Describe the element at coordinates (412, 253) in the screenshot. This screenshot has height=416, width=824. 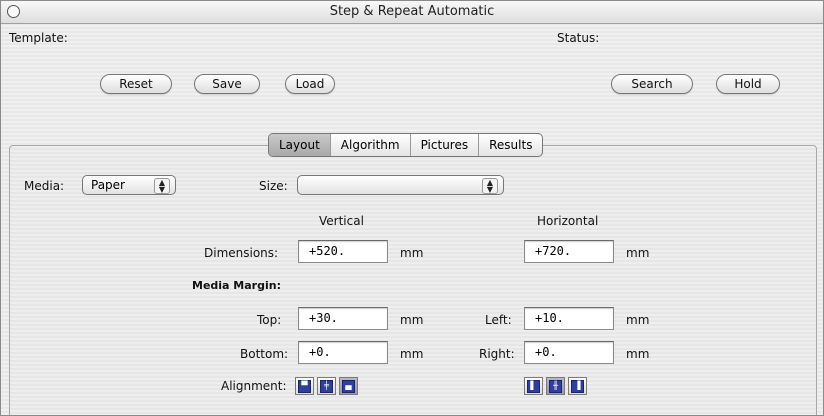
I see `dimensions-vertical-unit: mm` at that location.